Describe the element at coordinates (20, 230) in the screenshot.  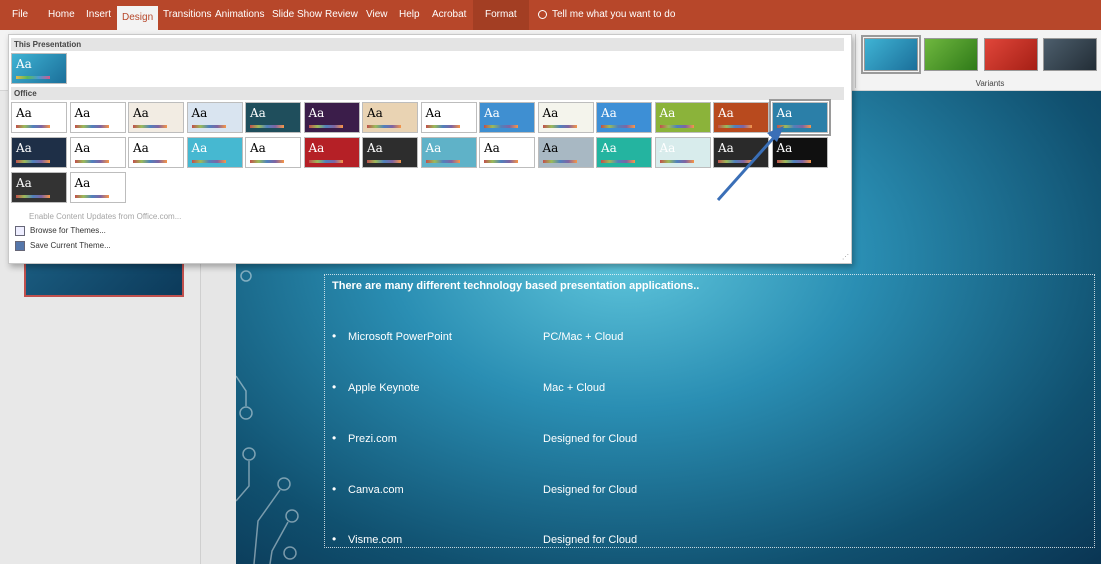
I see `browse-themes-icon` at that location.